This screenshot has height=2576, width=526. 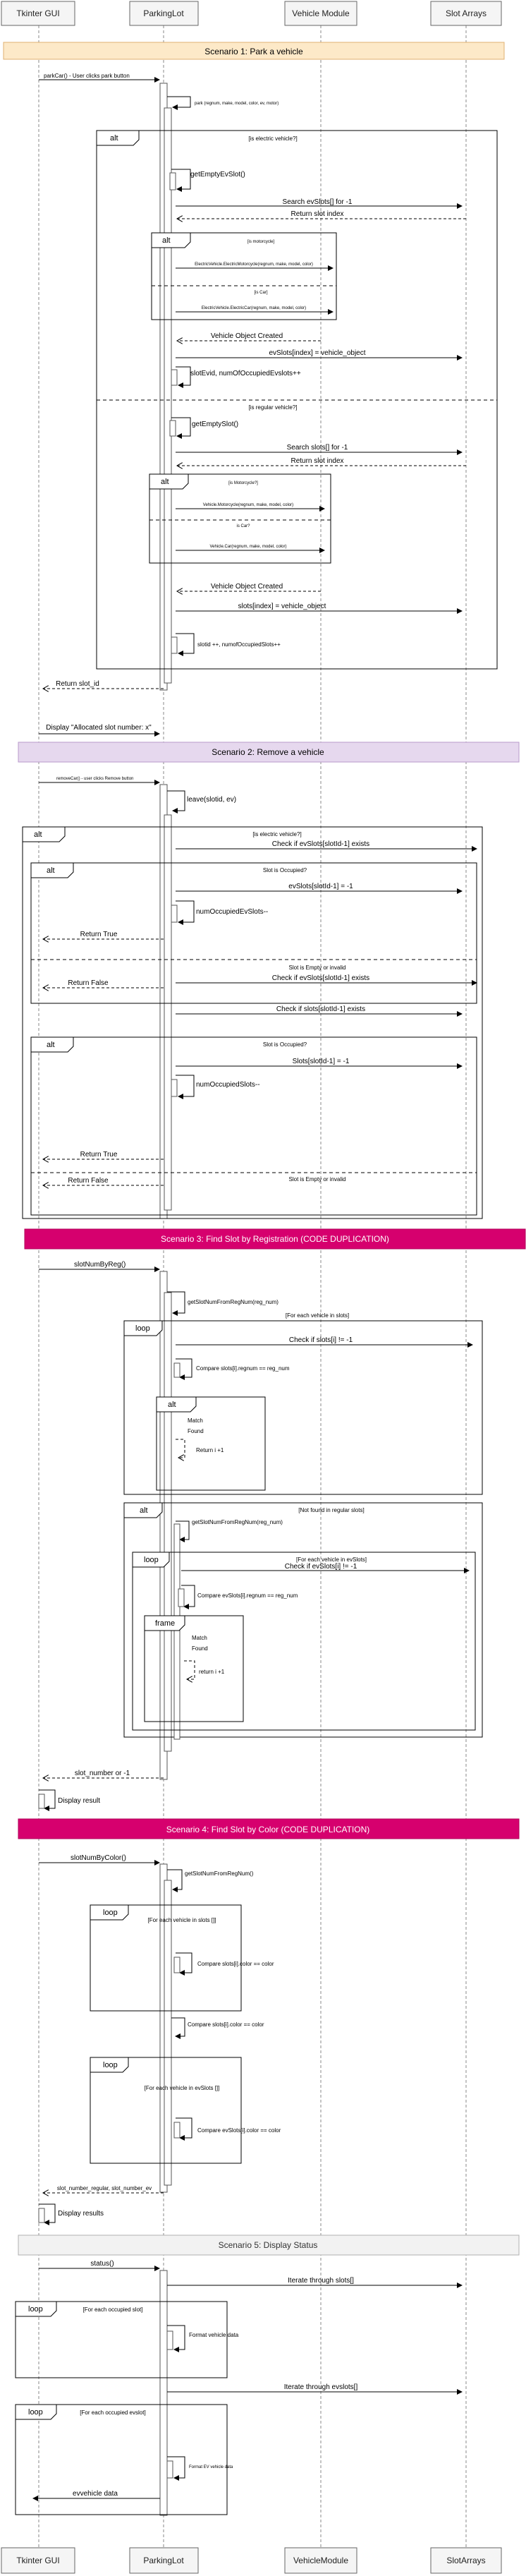 I want to click on msg-regular-increment, so click(x=185, y=644).